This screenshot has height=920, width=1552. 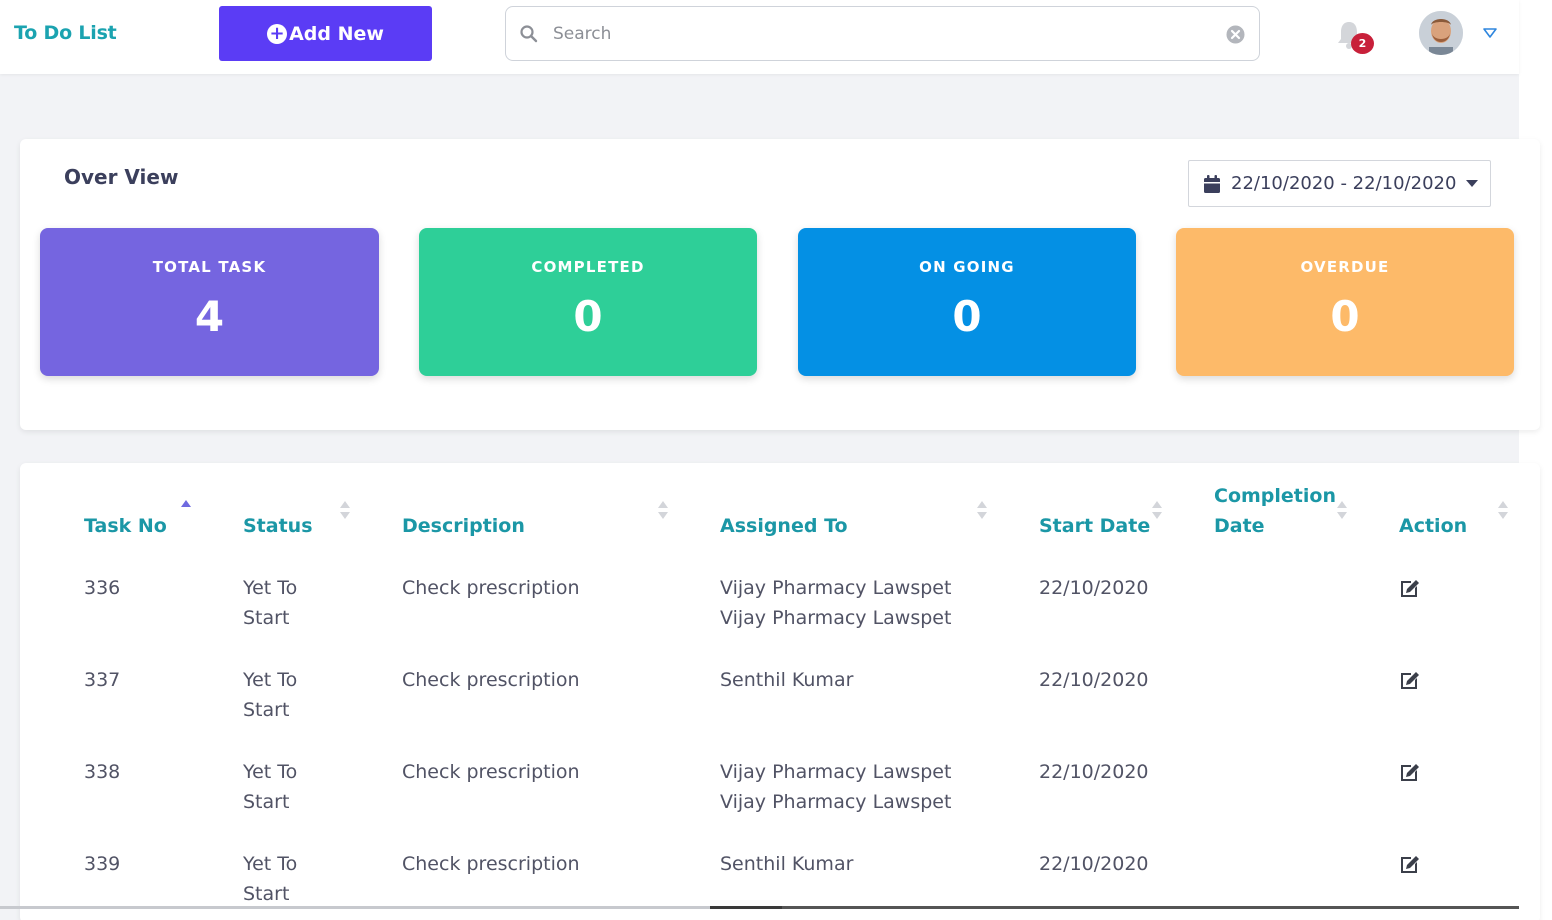 What do you see at coordinates (121, 177) in the screenshot?
I see `overview-title: Over View` at bounding box center [121, 177].